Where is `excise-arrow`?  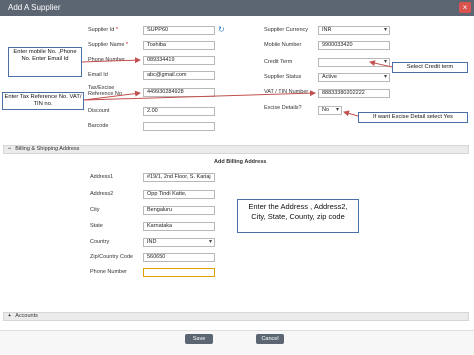 excise-arrow is located at coordinates (351, 113).